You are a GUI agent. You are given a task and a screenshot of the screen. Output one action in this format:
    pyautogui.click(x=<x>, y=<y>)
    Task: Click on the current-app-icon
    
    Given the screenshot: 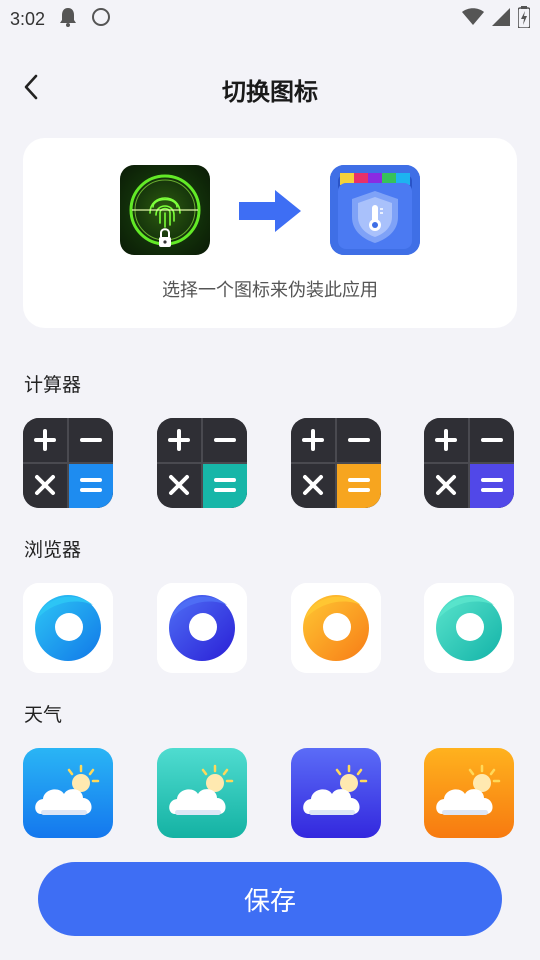 What is the action you would take?
    pyautogui.click(x=165, y=210)
    